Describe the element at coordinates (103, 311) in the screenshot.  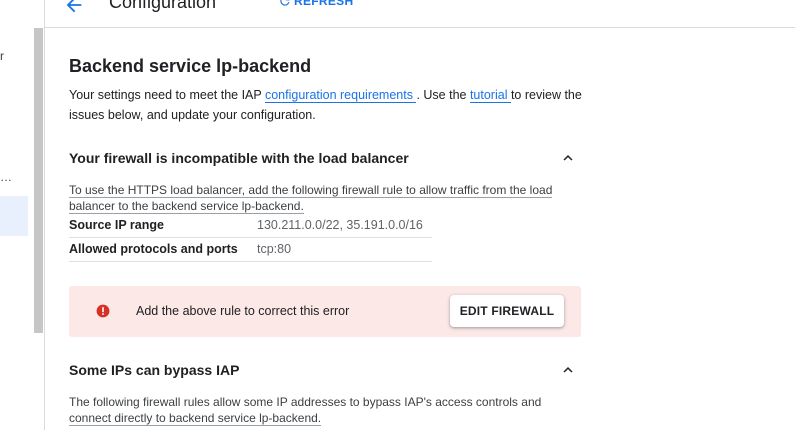
I see `error-icon` at that location.